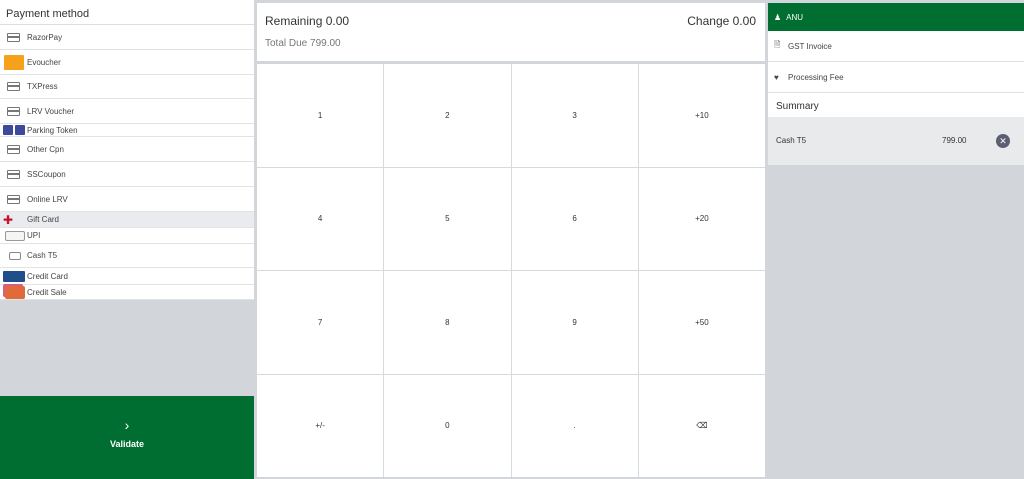 This screenshot has height=479, width=1024. I want to click on total-due: Total Due 799.00, so click(303, 43).